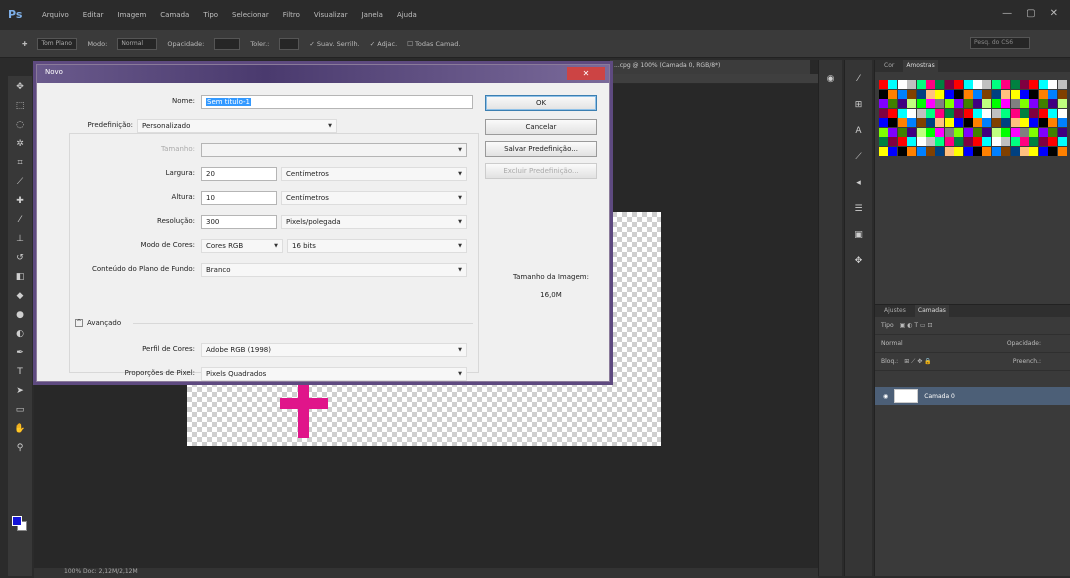  I want to click on document-tab: ...cpg @ 100% (Camada 0, RGB/8*), so click(710, 67).